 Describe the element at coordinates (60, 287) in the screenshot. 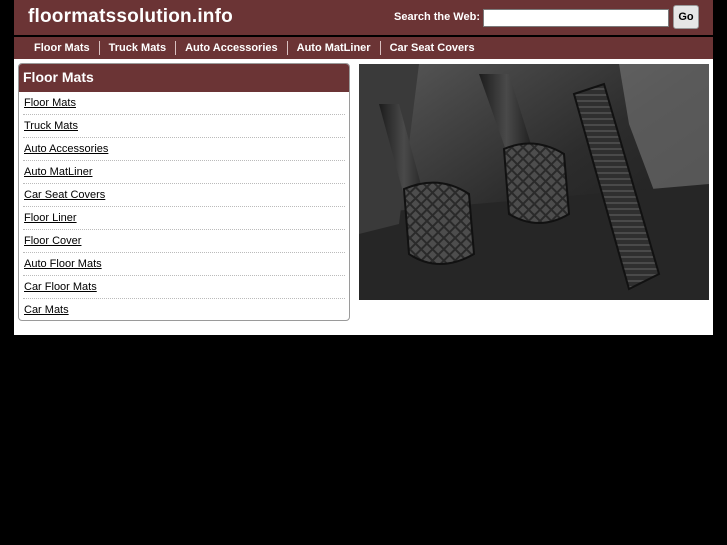

I see `sidebar-link-car-floor-mats: Car Floor Mats` at that location.